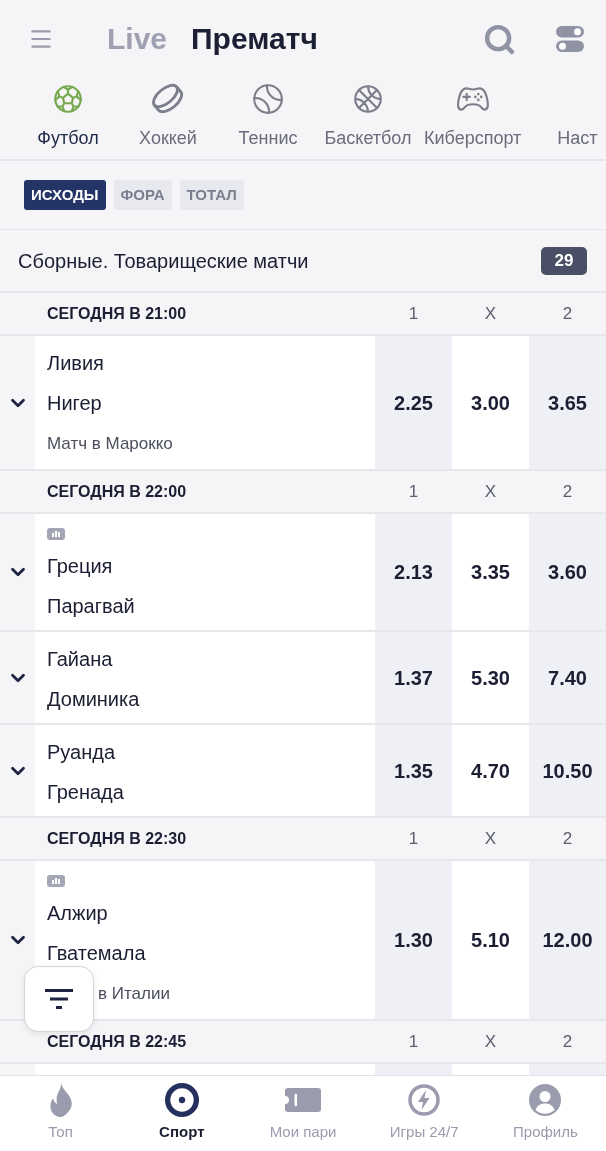 The image size is (606, 1151). Describe the element at coordinates (567, 572) in the screenshot. I see `odds-button: 3.60` at that location.